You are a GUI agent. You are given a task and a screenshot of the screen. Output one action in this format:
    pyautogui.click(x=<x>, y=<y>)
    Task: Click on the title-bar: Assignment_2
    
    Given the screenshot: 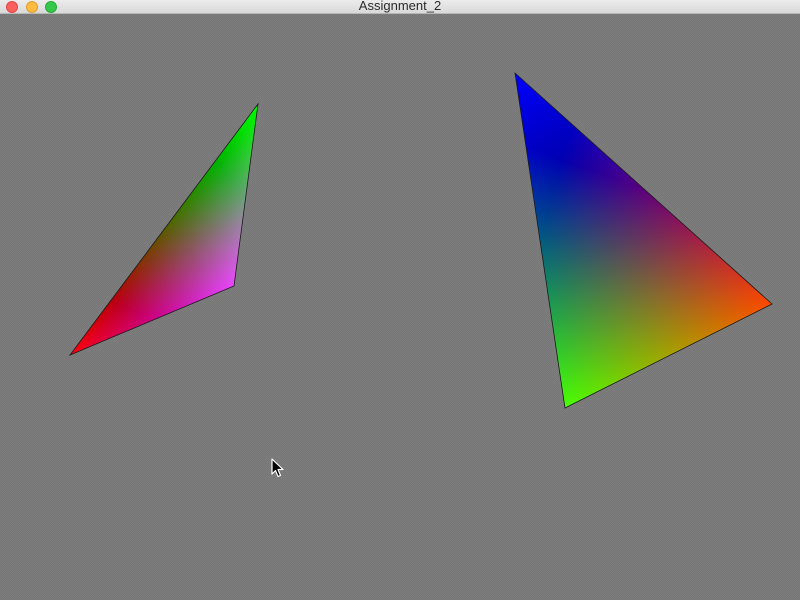 What is the action you would take?
    pyautogui.click(x=400, y=7)
    